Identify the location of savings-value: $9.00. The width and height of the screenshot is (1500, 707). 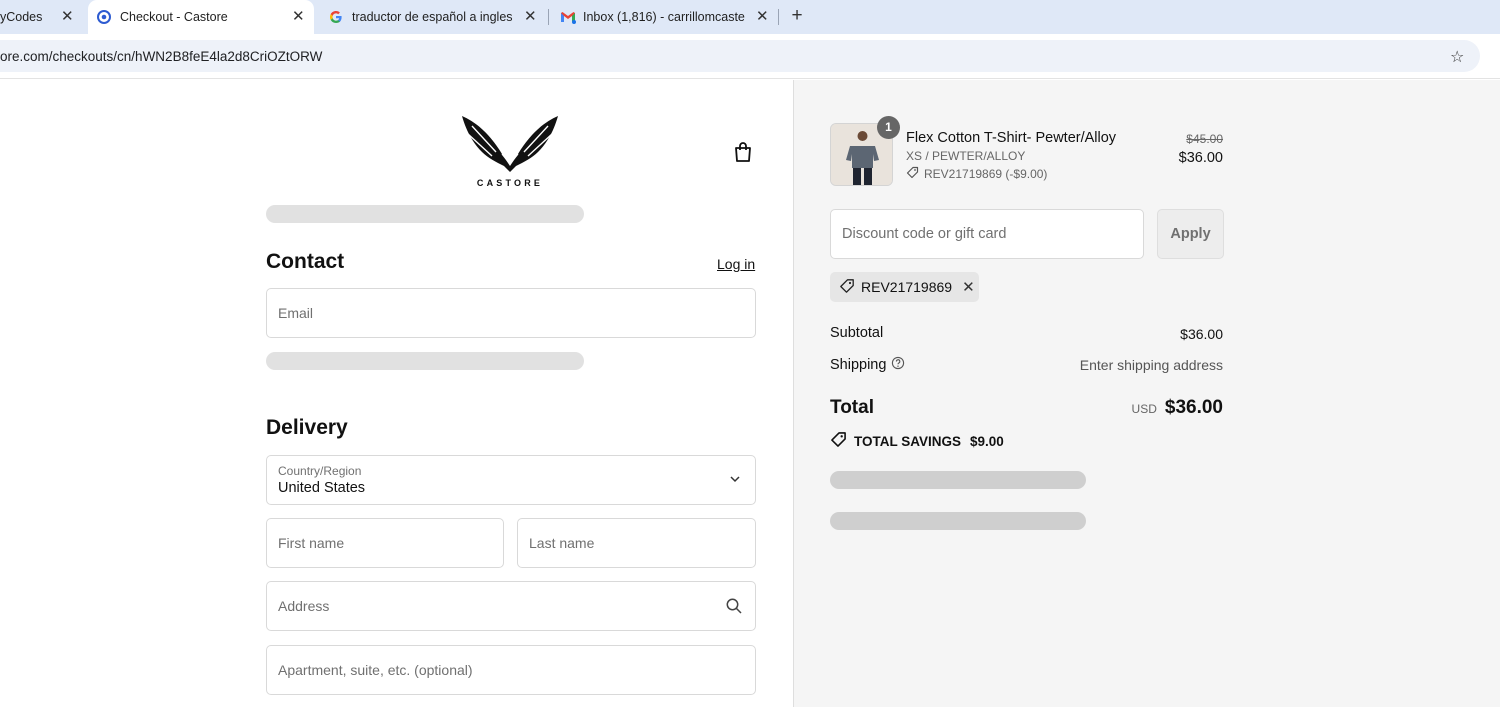
(987, 441).